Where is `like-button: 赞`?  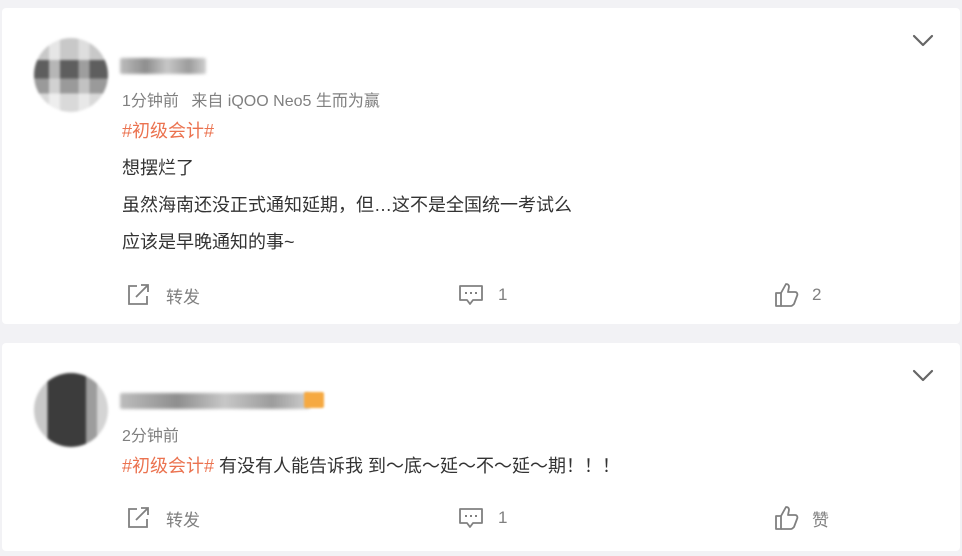
like-button: 赞 is located at coordinates (801, 518).